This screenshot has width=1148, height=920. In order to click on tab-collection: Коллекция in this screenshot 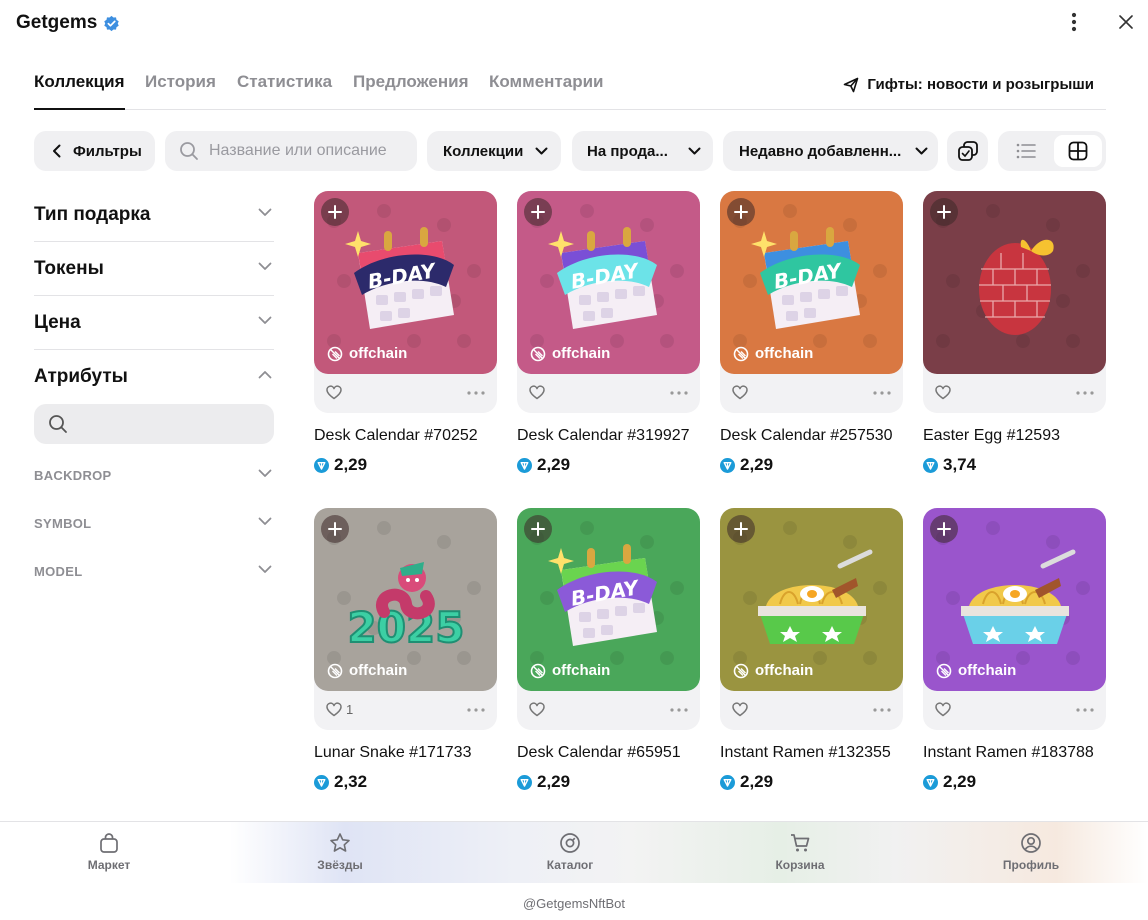, I will do `click(79, 91)`.